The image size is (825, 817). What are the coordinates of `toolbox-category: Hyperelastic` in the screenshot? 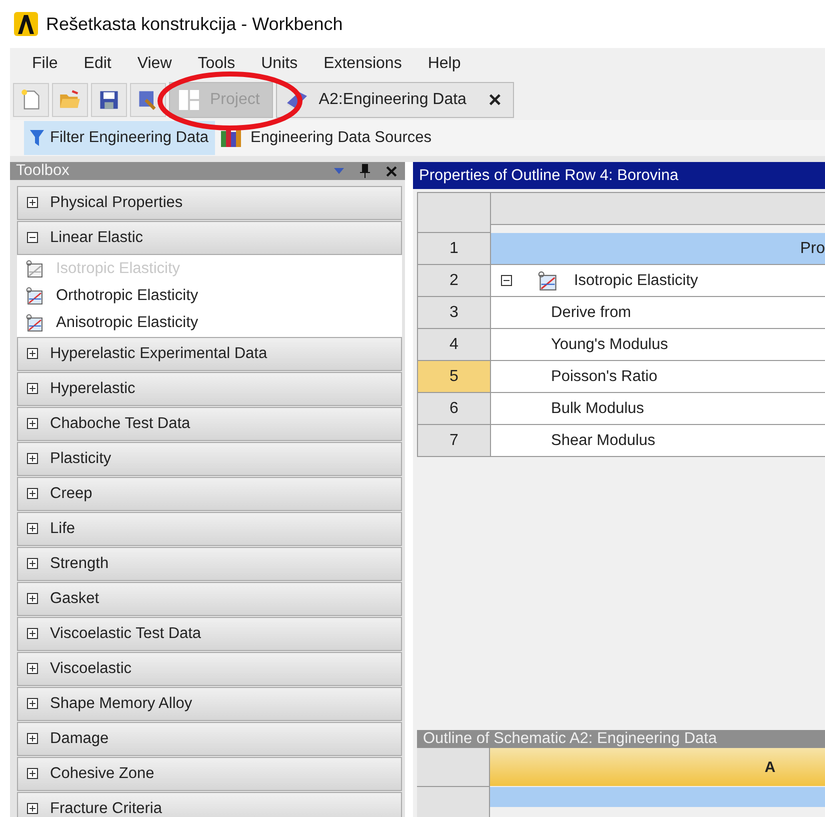 It's located at (209, 389).